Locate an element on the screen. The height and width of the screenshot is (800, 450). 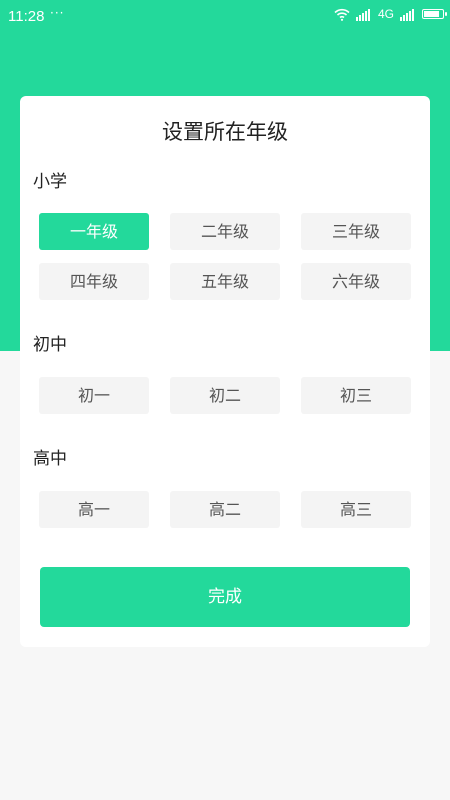
network-type-label: 4G is located at coordinates (385, 14).